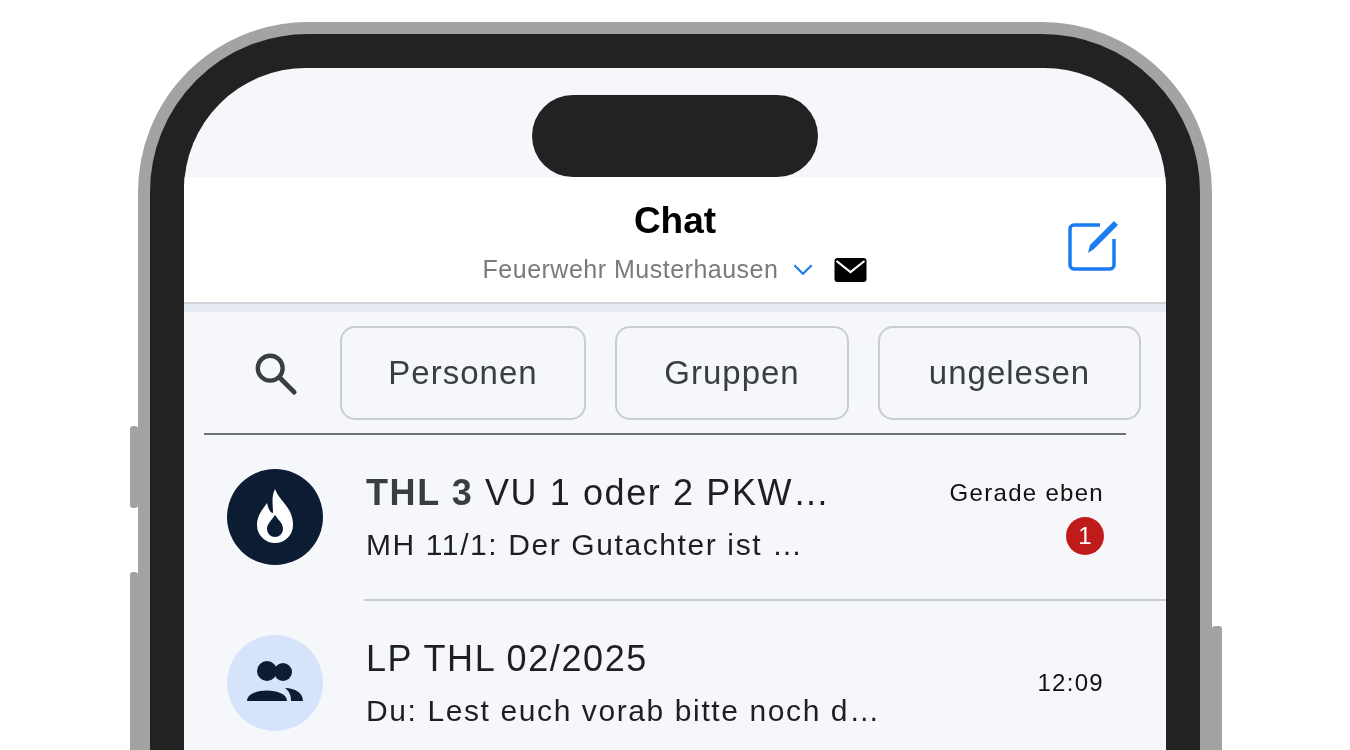 The width and height of the screenshot is (1350, 750). What do you see at coordinates (1009, 373) in the screenshot?
I see `filter-chip: ungelesen` at bounding box center [1009, 373].